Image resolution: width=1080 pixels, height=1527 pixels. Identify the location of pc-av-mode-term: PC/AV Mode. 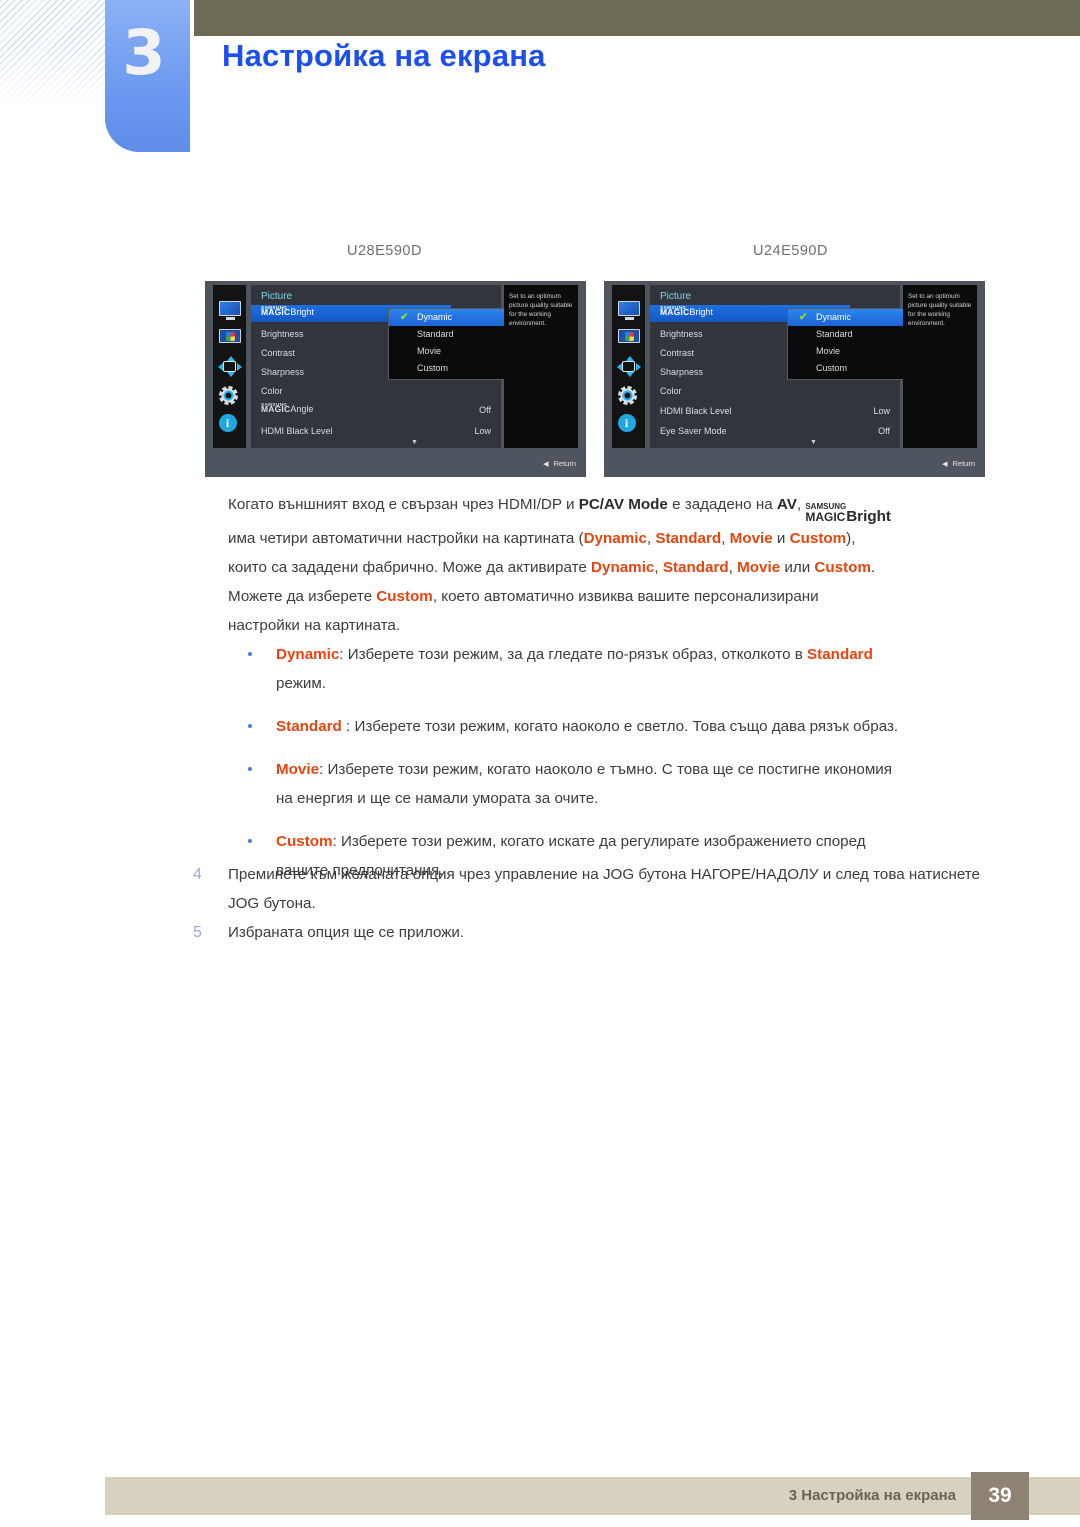
(623, 504).